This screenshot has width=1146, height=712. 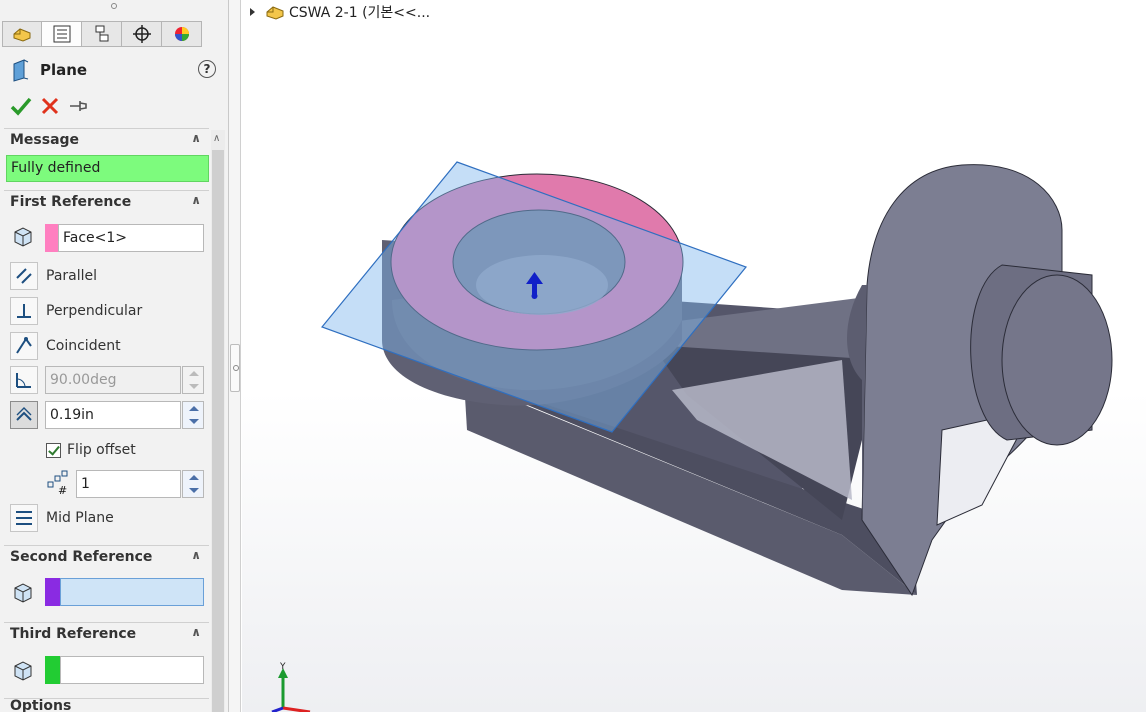 I want to click on first-reference-row, so click(x=23, y=237).